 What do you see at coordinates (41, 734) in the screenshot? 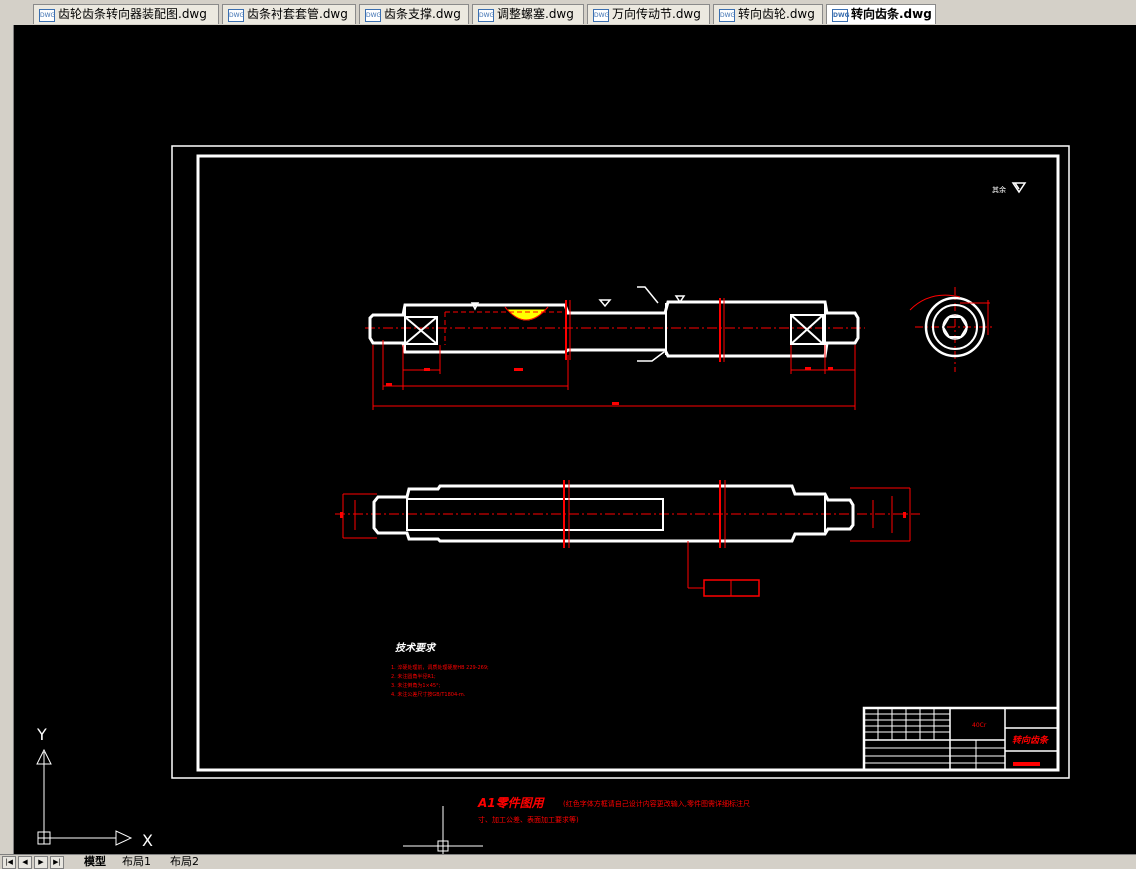
I see `ucs-y-label: Y` at bounding box center [41, 734].